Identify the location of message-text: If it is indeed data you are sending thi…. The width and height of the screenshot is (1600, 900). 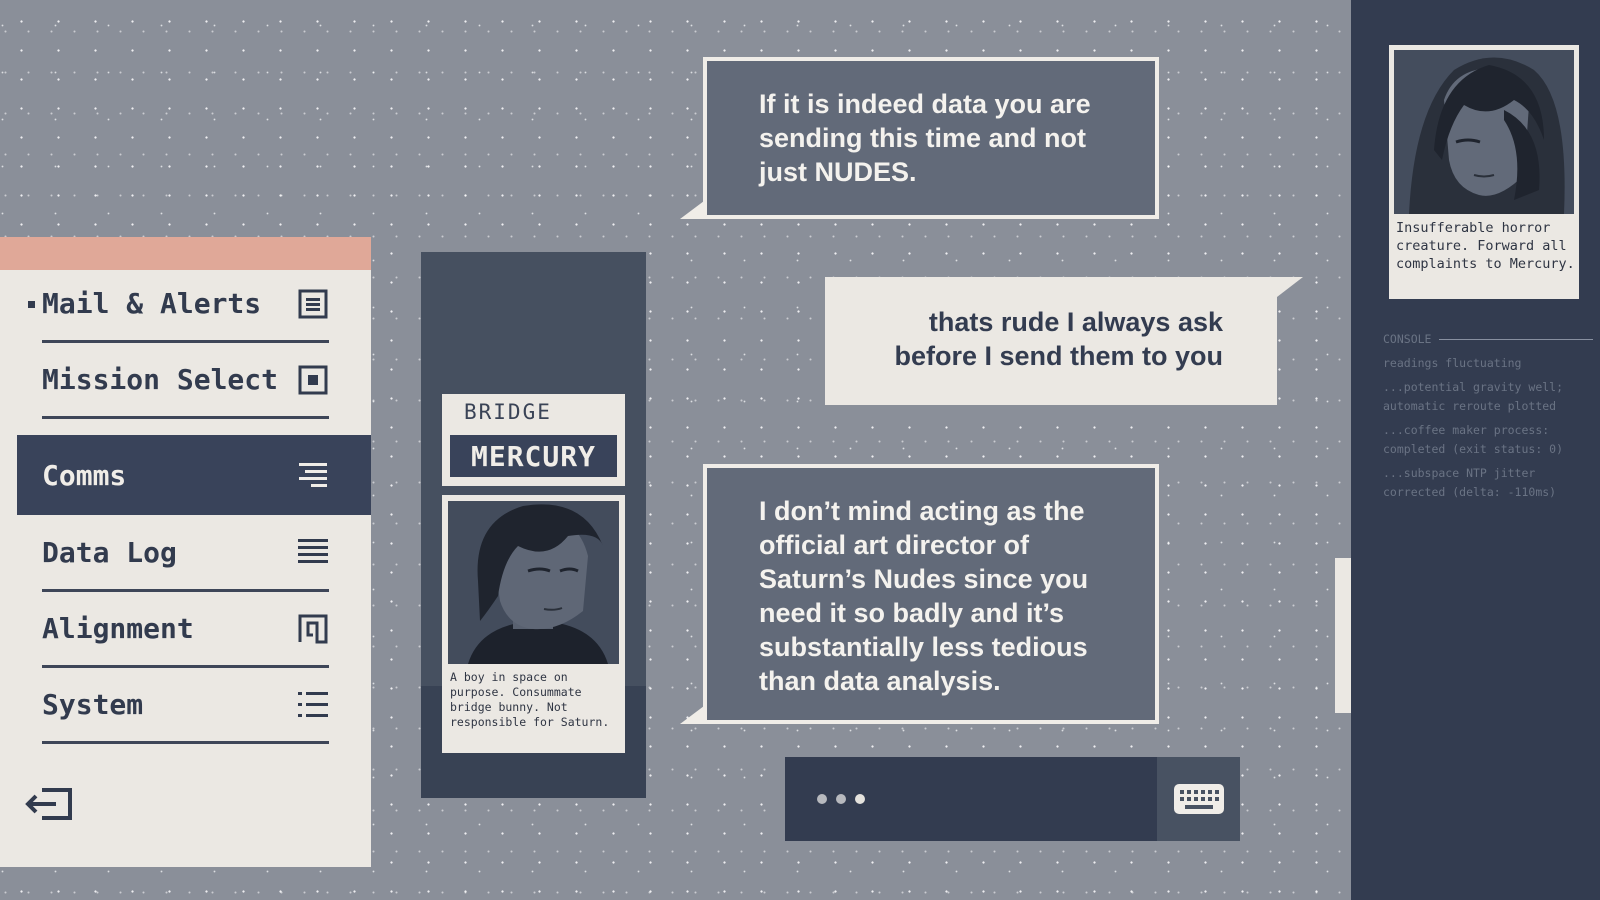
(925, 138).